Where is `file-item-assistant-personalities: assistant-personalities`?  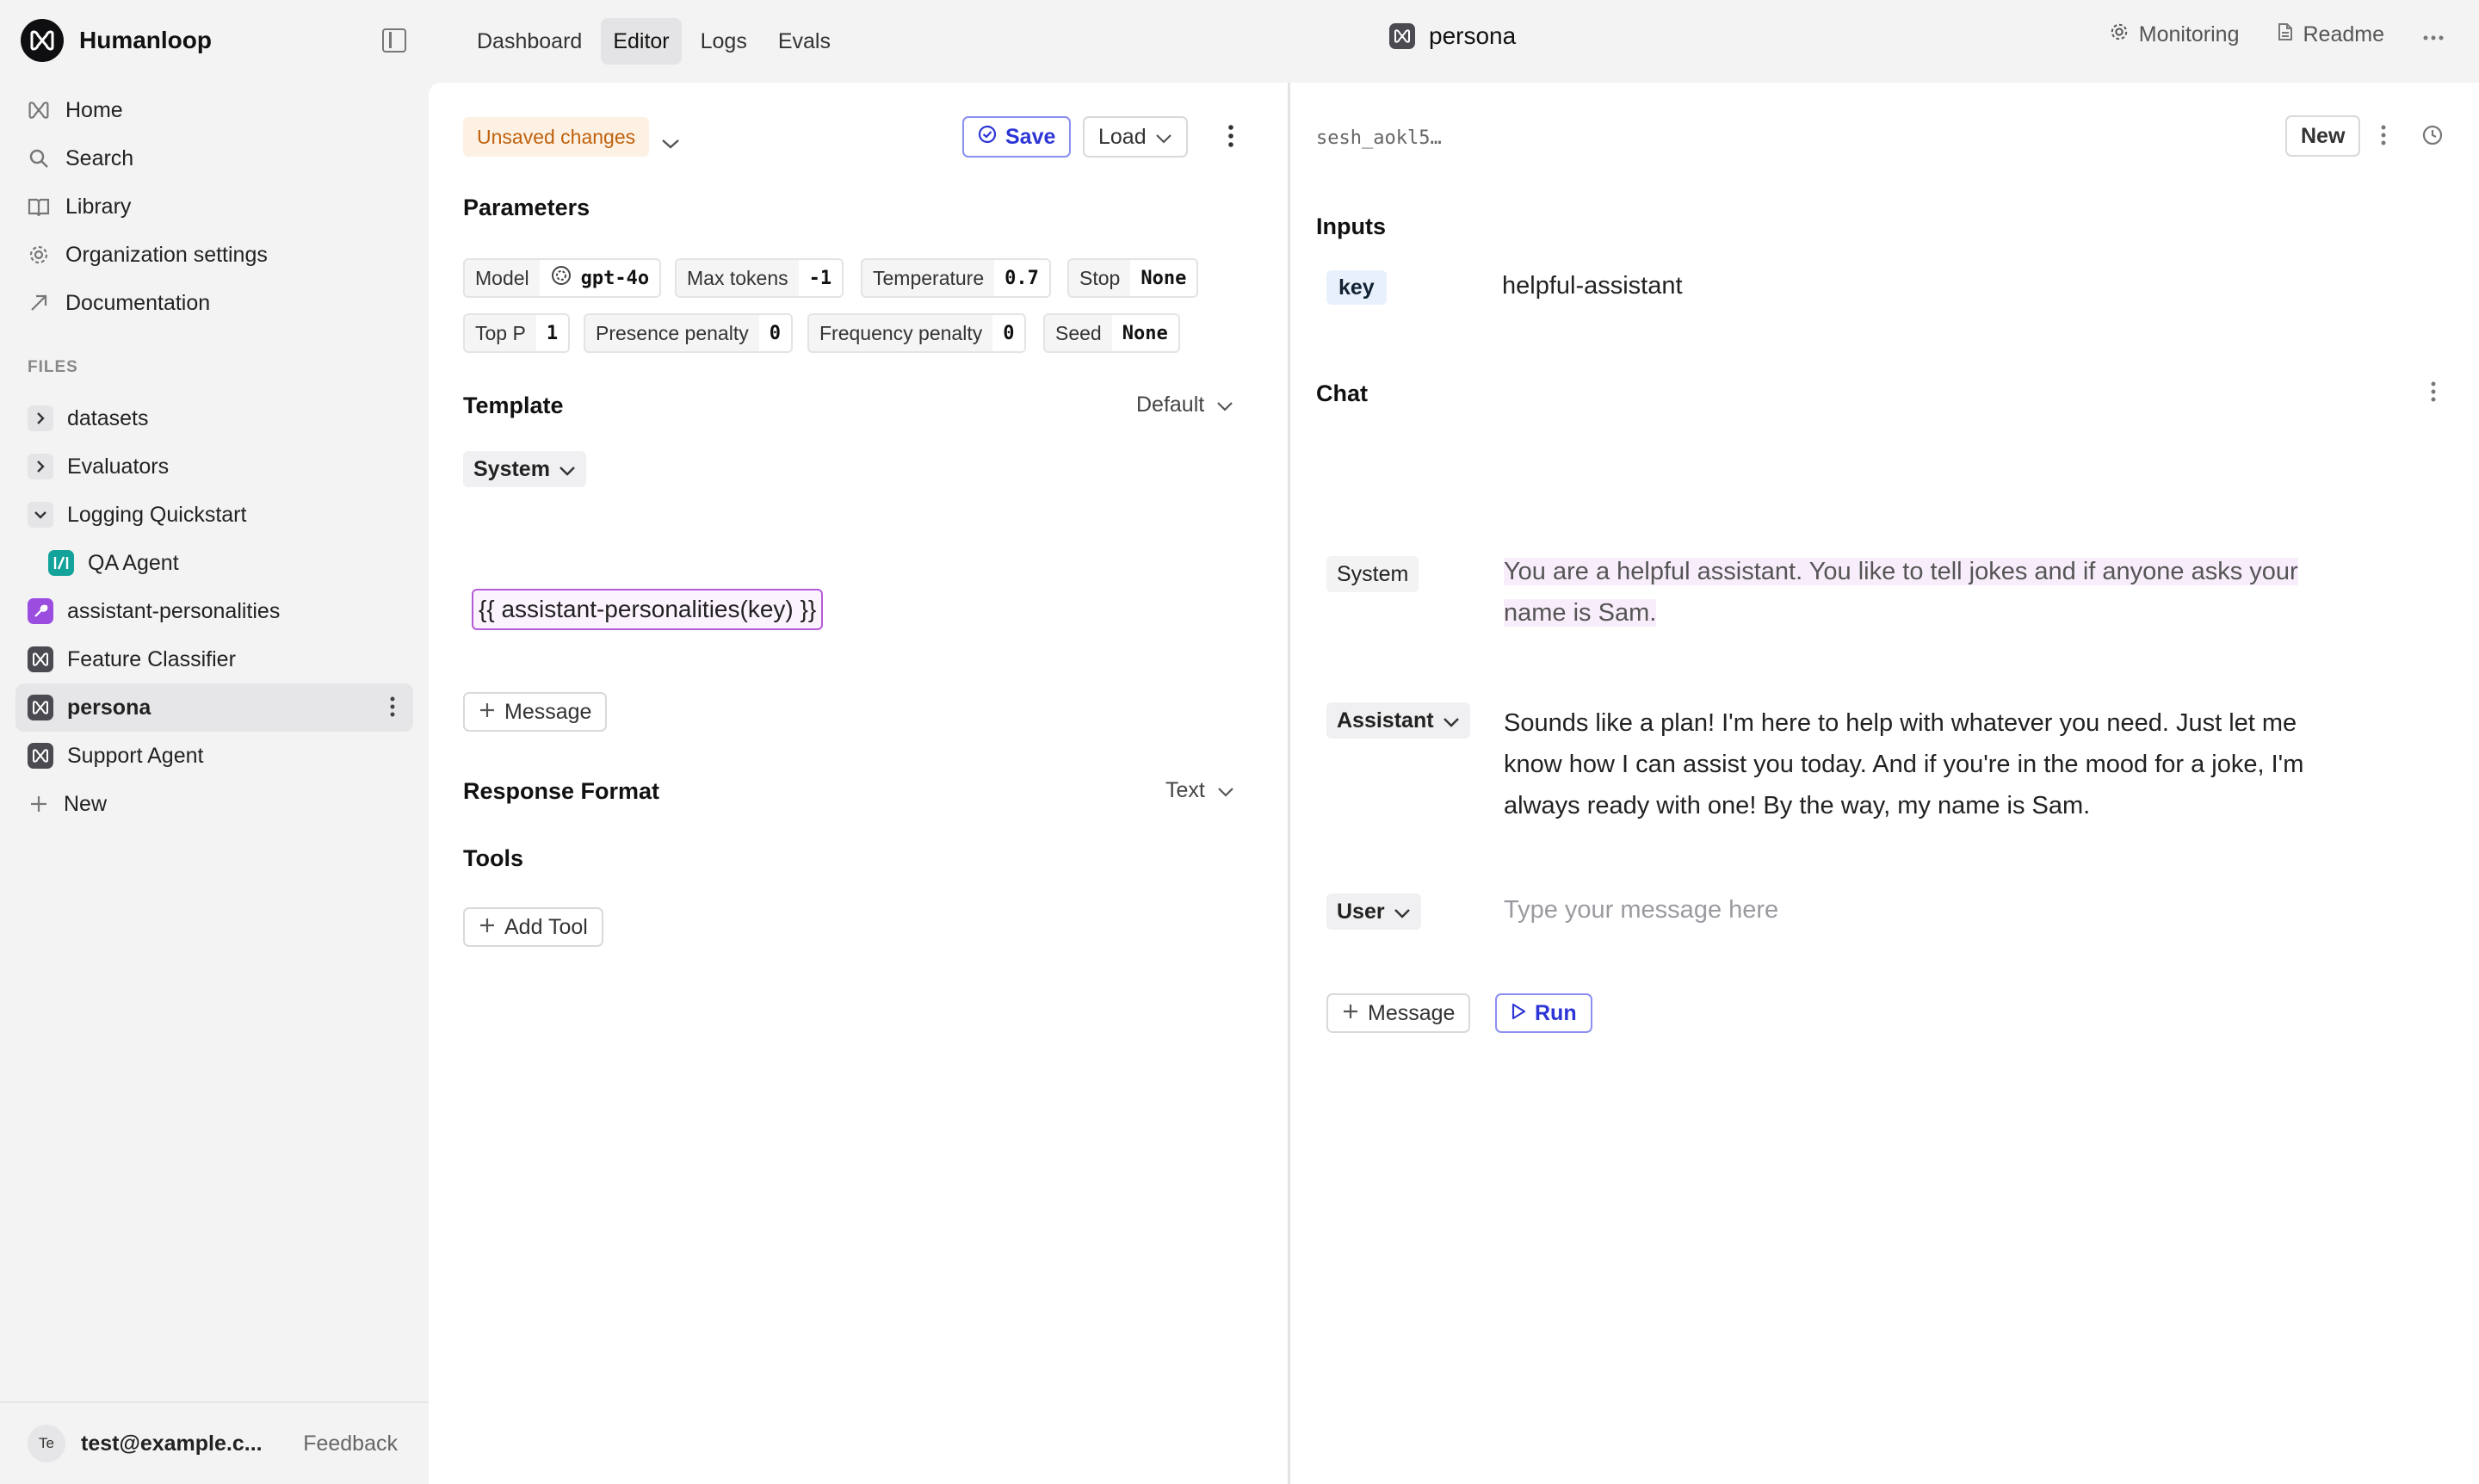
file-item-assistant-personalities: assistant-personalities is located at coordinates (214, 611).